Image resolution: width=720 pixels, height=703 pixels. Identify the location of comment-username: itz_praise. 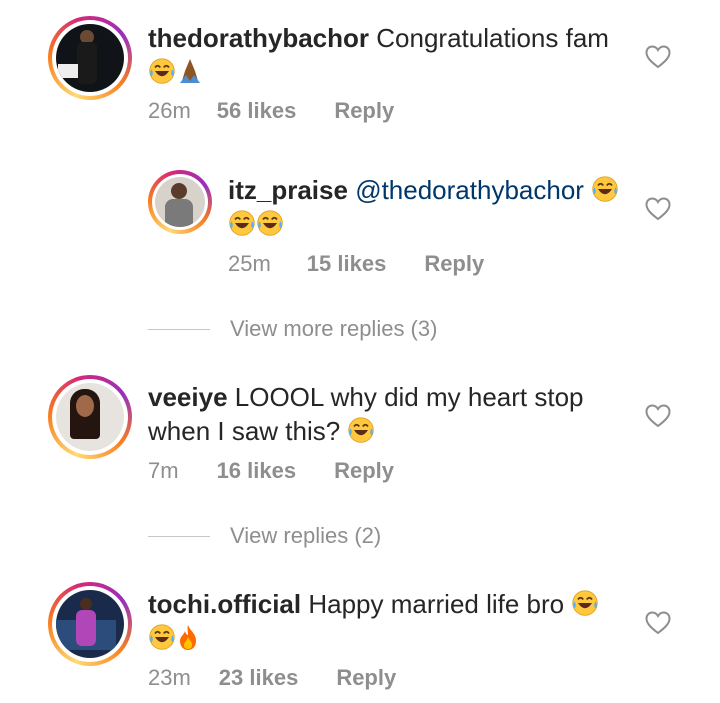
(288, 190).